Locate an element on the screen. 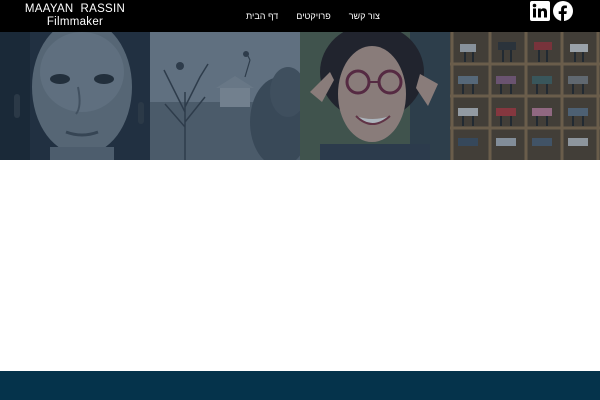 Image resolution: width=600 pixels, height=400 pixels. footer is located at coordinates (300, 385).